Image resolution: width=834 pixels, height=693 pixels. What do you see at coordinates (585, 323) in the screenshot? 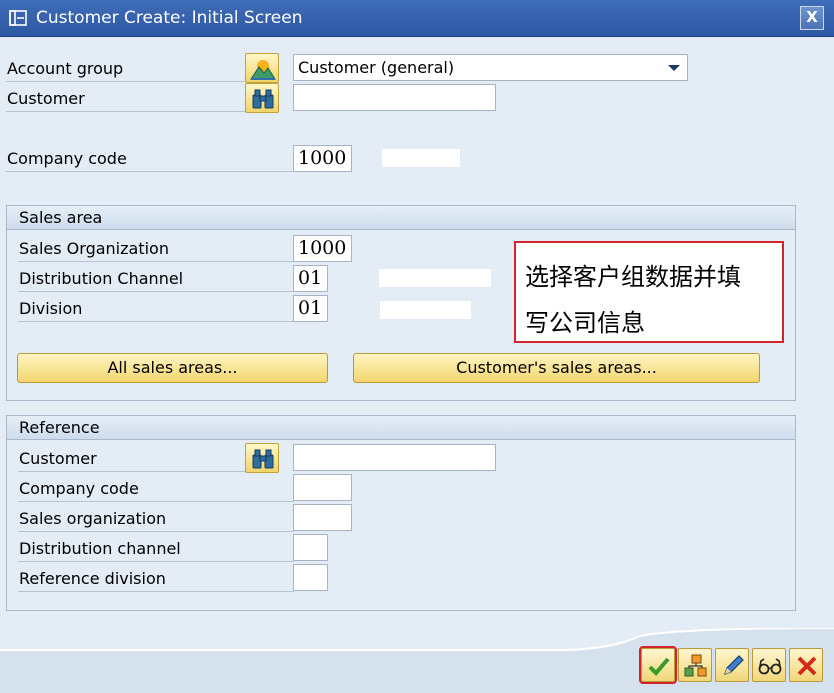
I see `annotation-line-2: 写公司信息` at bounding box center [585, 323].